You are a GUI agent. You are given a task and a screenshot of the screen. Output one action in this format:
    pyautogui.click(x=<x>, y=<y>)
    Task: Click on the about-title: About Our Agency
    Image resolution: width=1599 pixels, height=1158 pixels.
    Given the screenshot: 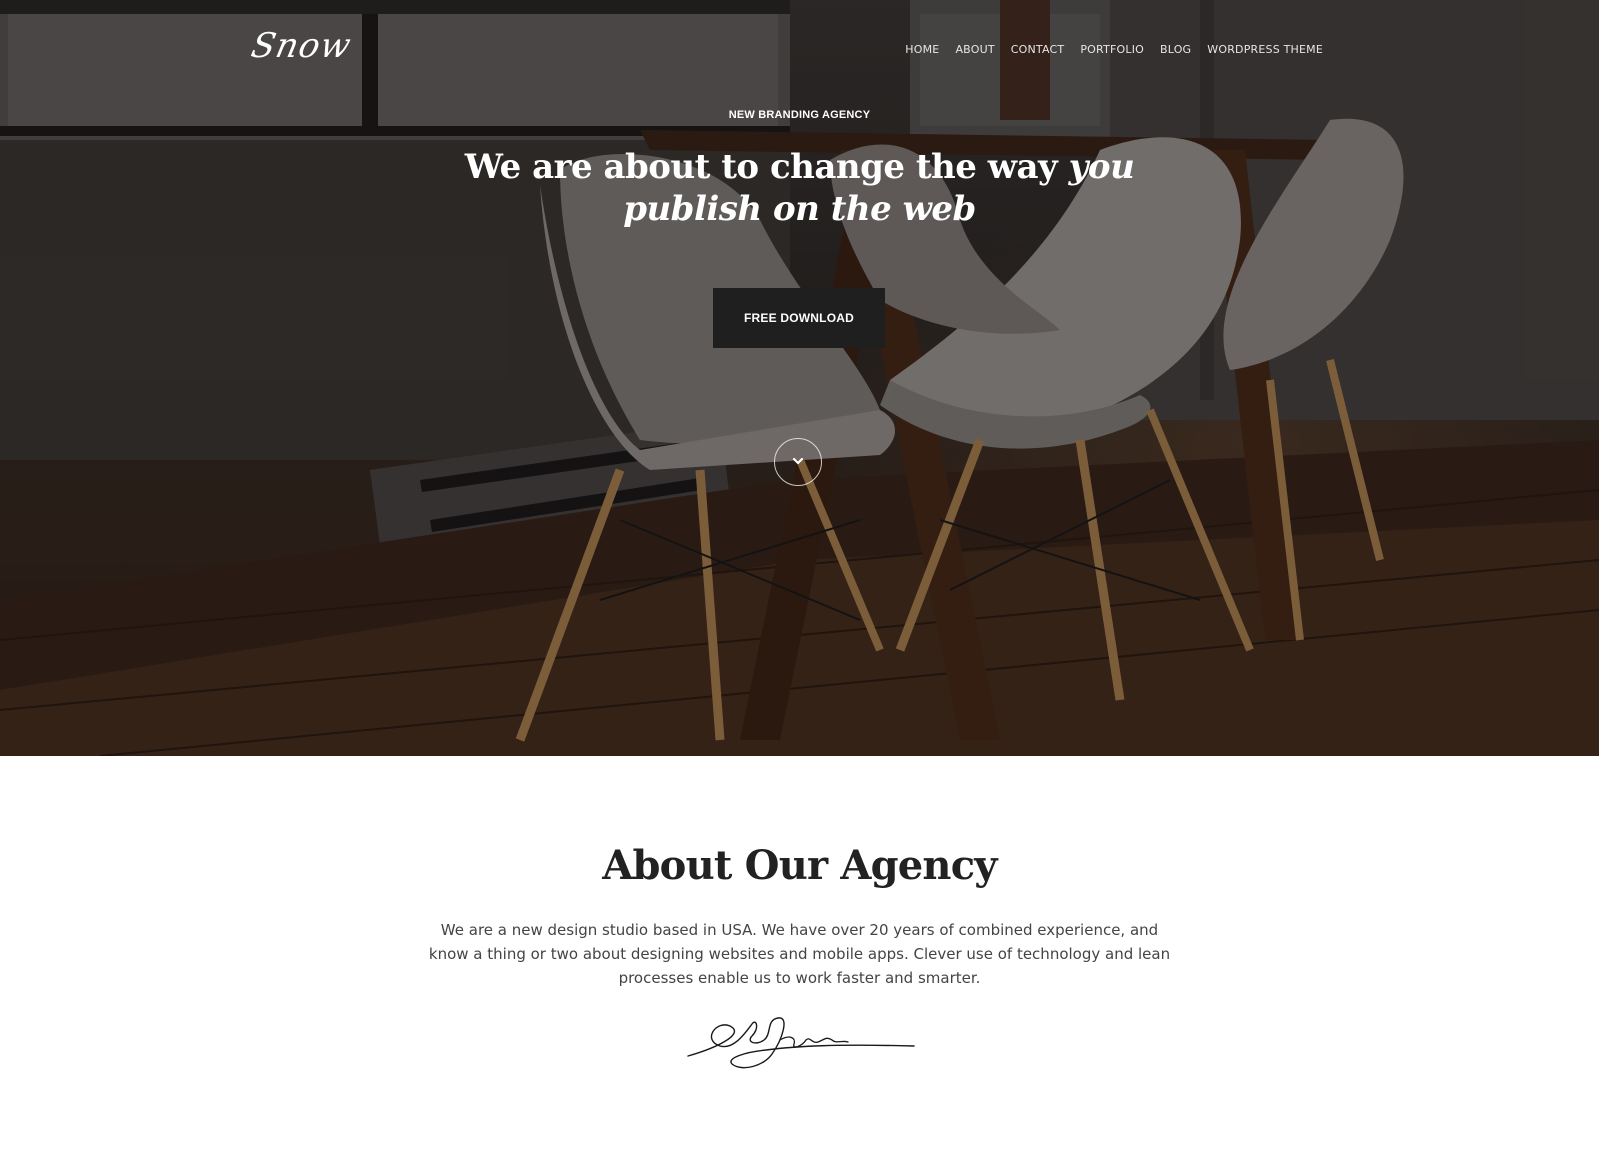 What is the action you would take?
    pyautogui.click(x=799, y=865)
    